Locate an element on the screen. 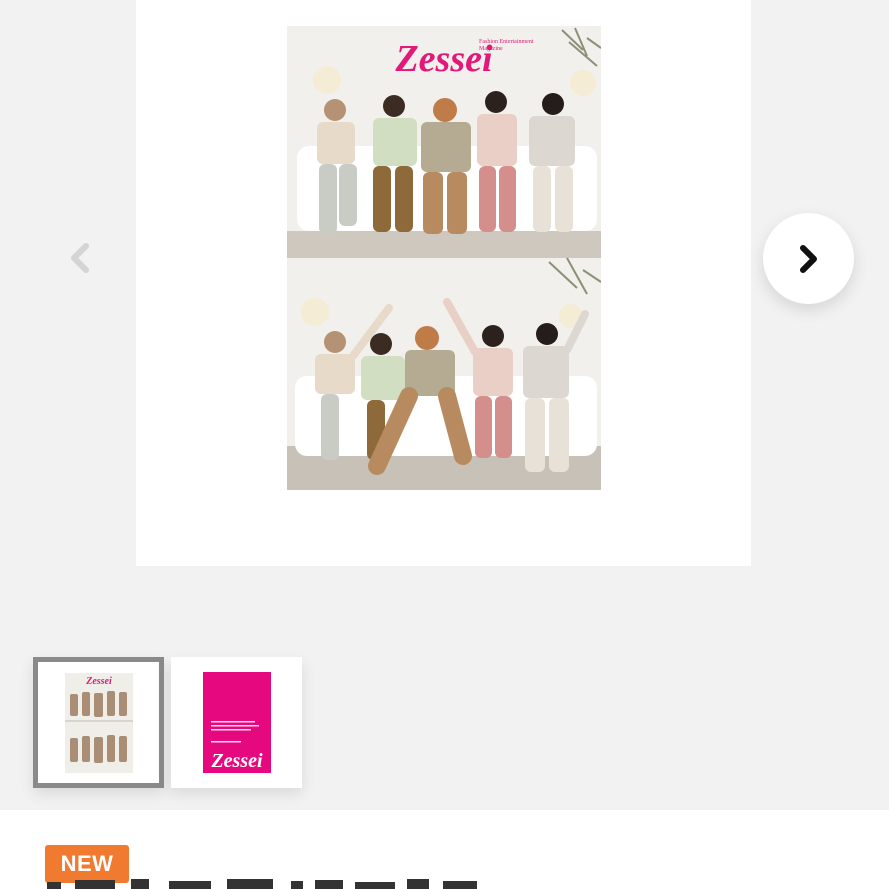 Image resolution: width=889 pixels, height=889 pixels. chevron-right-icon is located at coordinates (808, 258).